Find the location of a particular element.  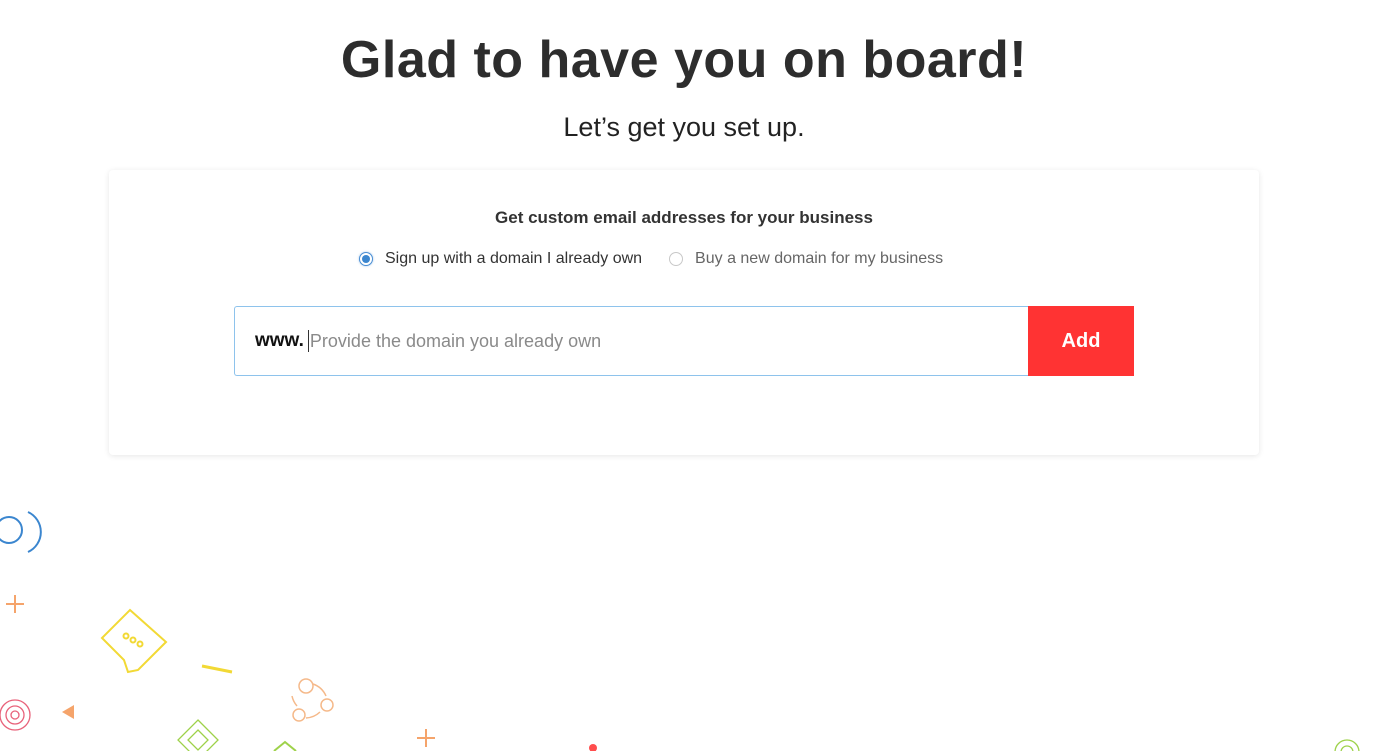

domain-form: www. Add is located at coordinates (684, 341).